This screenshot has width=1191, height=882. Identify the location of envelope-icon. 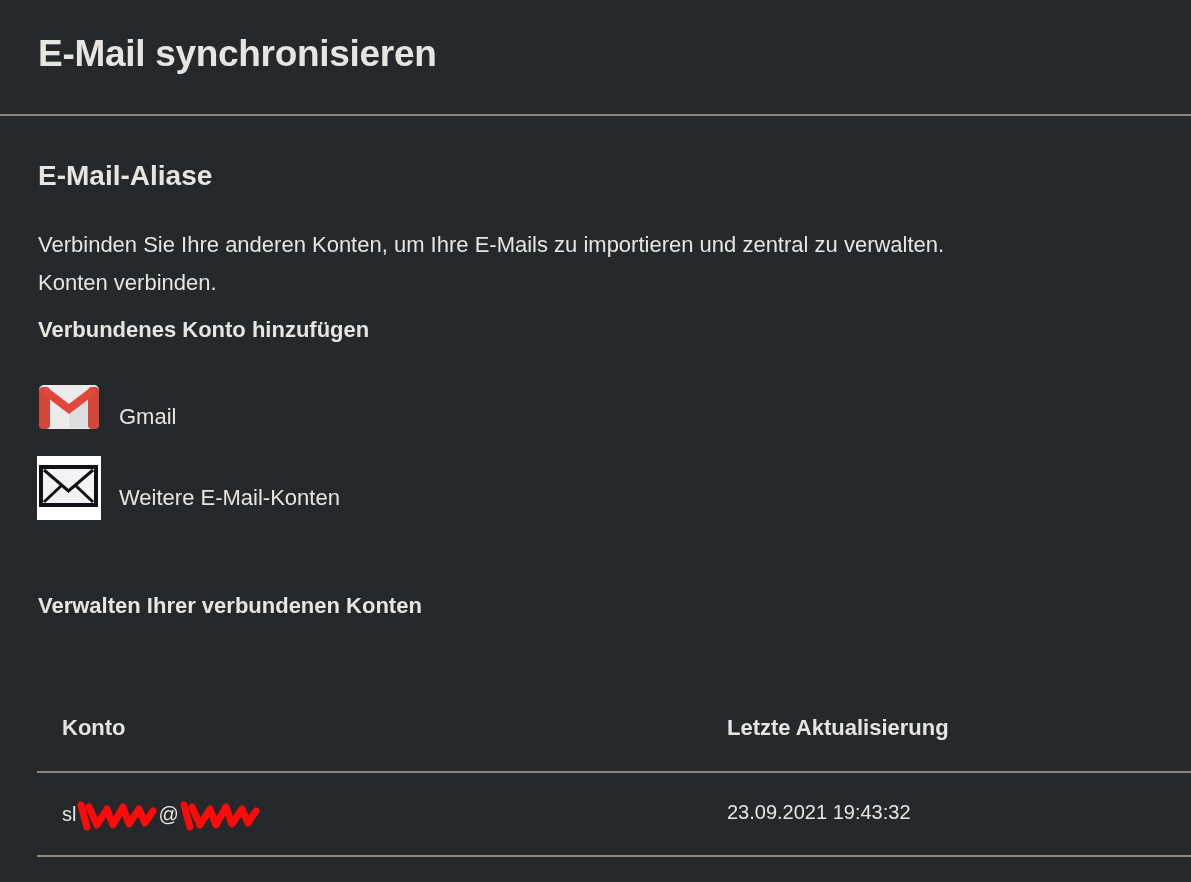
(69, 488).